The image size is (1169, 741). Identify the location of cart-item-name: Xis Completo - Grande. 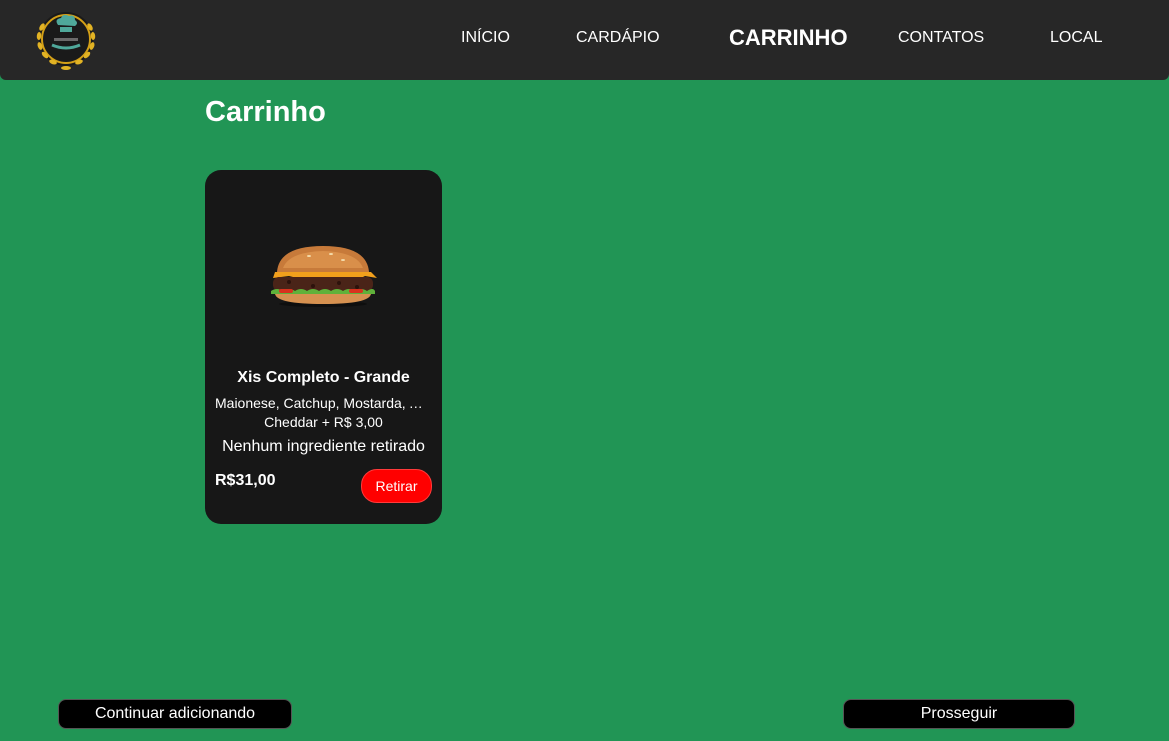
(323, 377).